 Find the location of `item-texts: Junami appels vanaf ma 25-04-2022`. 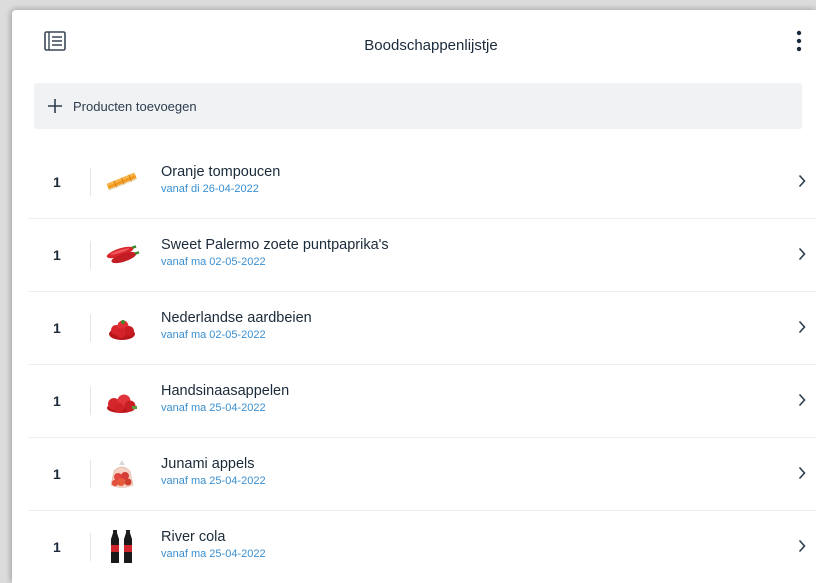

item-texts: Junami appels vanaf ma 25-04-2022 is located at coordinates (213, 471).